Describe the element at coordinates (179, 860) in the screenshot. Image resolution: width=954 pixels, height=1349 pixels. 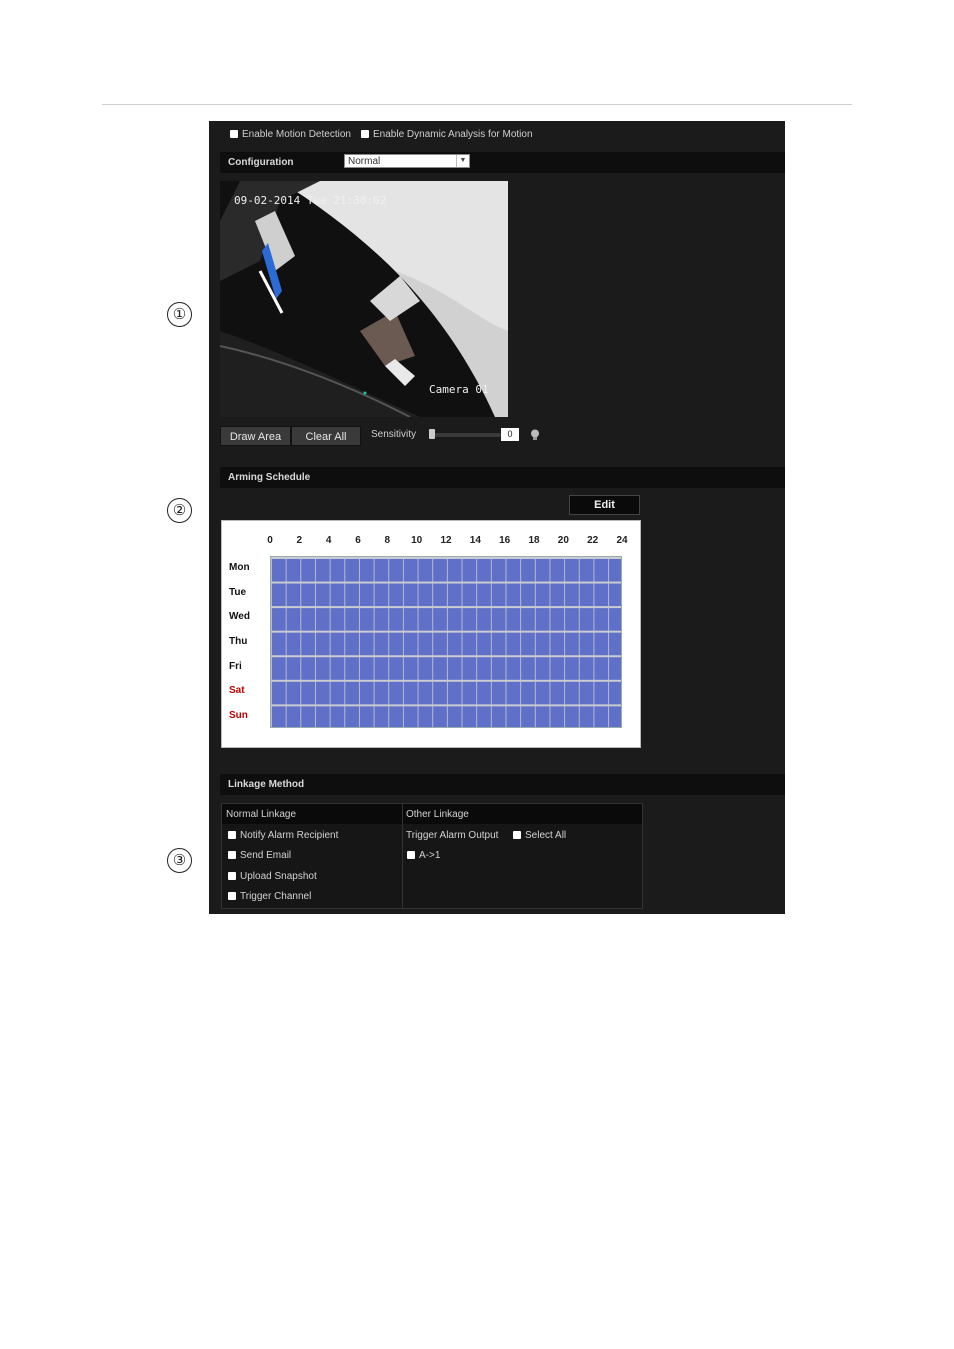
I see `callout-3: ③` at that location.